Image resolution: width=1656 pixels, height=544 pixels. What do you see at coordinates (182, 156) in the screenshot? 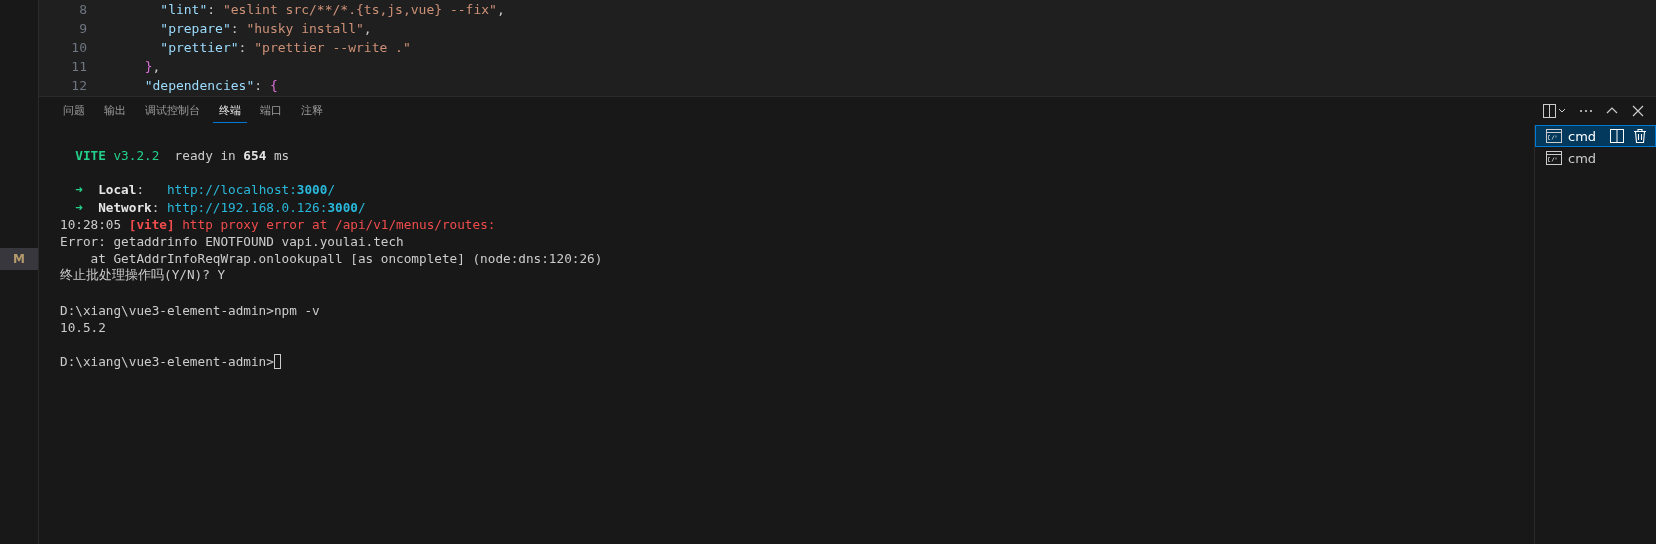
I see `terminal-line: VITE v3.2.2 ready in 654 ms` at bounding box center [182, 156].